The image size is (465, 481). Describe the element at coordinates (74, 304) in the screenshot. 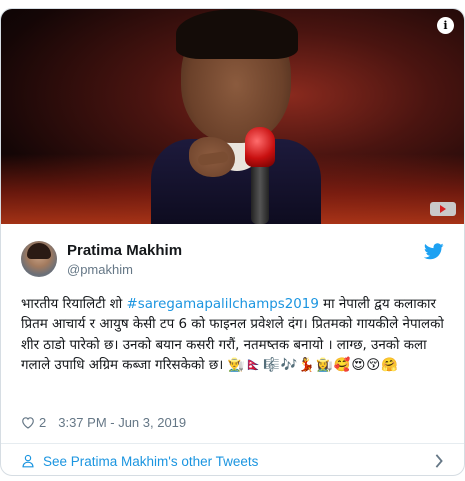

I see `tweet-text-before: भारतीय रियालिटी शो` at that location.